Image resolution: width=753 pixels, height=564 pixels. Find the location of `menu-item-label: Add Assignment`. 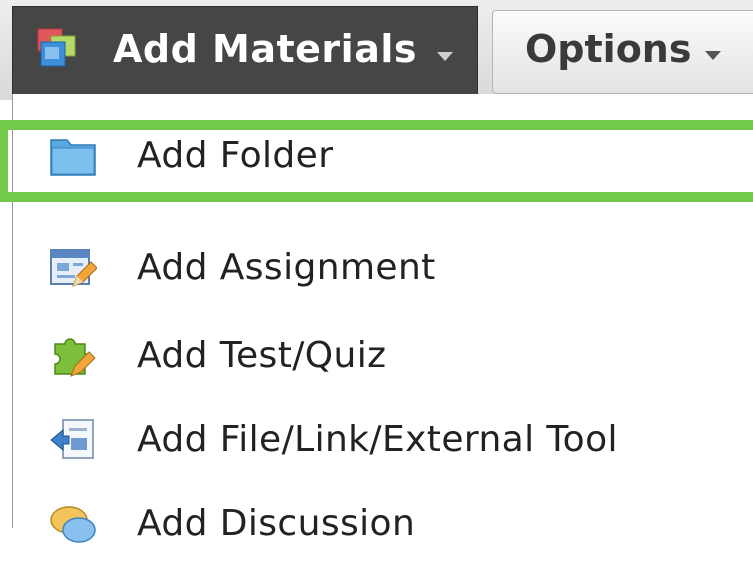

menu-item-label: Add Assignment is located at coordinates (286, 267).